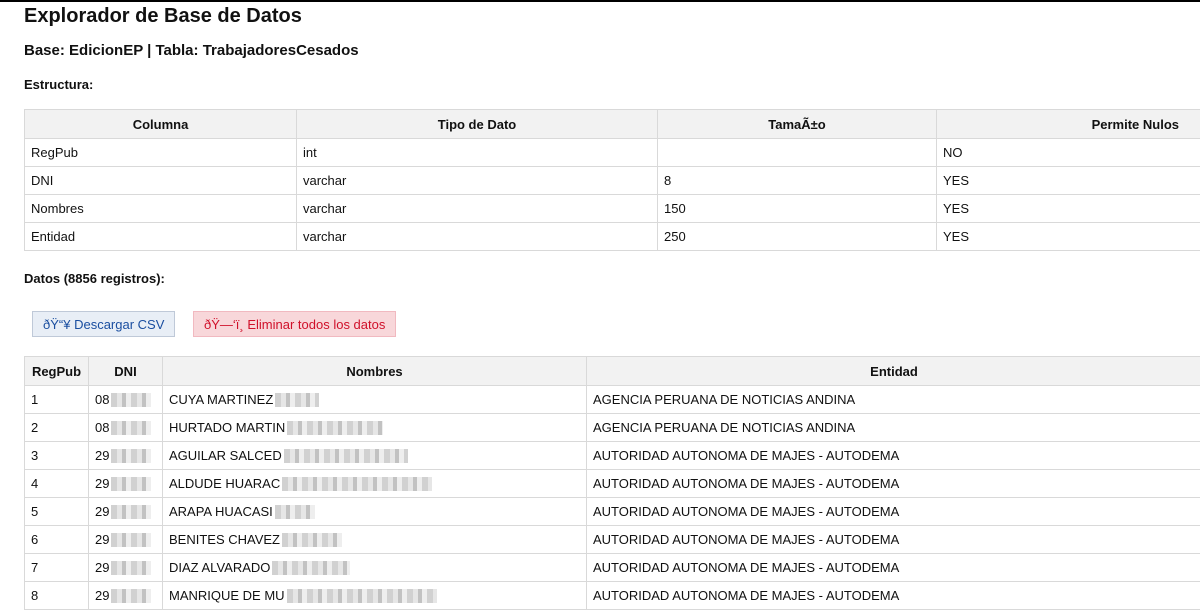 This screenshot has height=616, width=1200. Describe the element at coordinates (225, 483) in the screenshot. I see `name-prefix: ALDUDE HUARAC` at that location.